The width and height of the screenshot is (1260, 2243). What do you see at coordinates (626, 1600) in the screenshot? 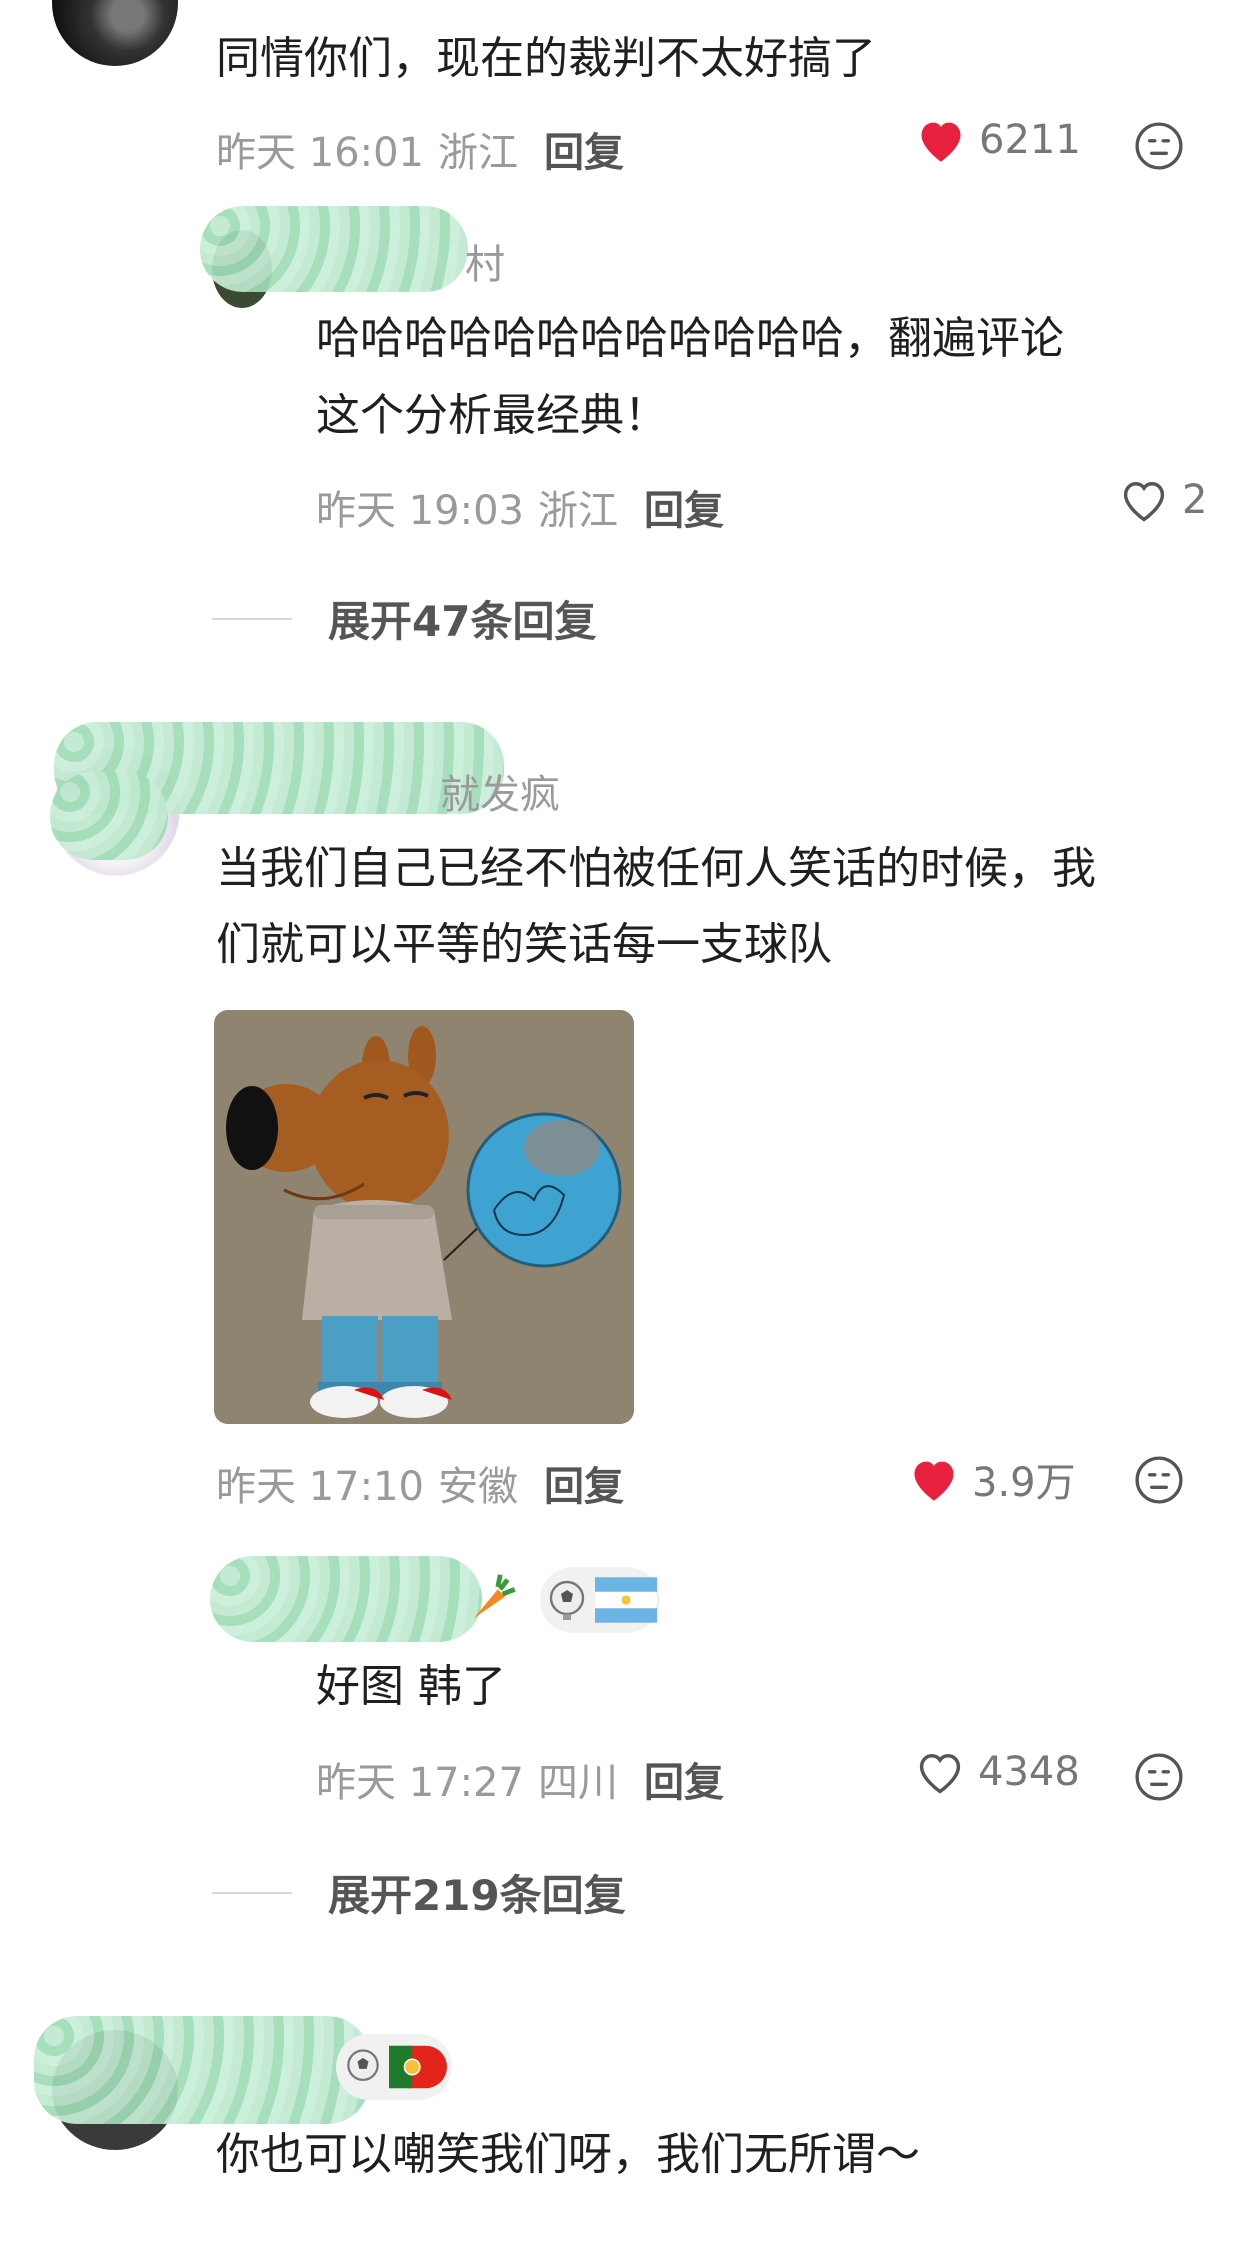
I see `argentina-flag-icon` at bounding box center [626, 1600].